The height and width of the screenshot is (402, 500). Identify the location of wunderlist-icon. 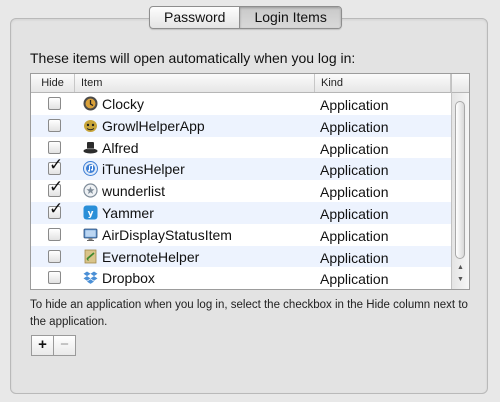
(90, 190).